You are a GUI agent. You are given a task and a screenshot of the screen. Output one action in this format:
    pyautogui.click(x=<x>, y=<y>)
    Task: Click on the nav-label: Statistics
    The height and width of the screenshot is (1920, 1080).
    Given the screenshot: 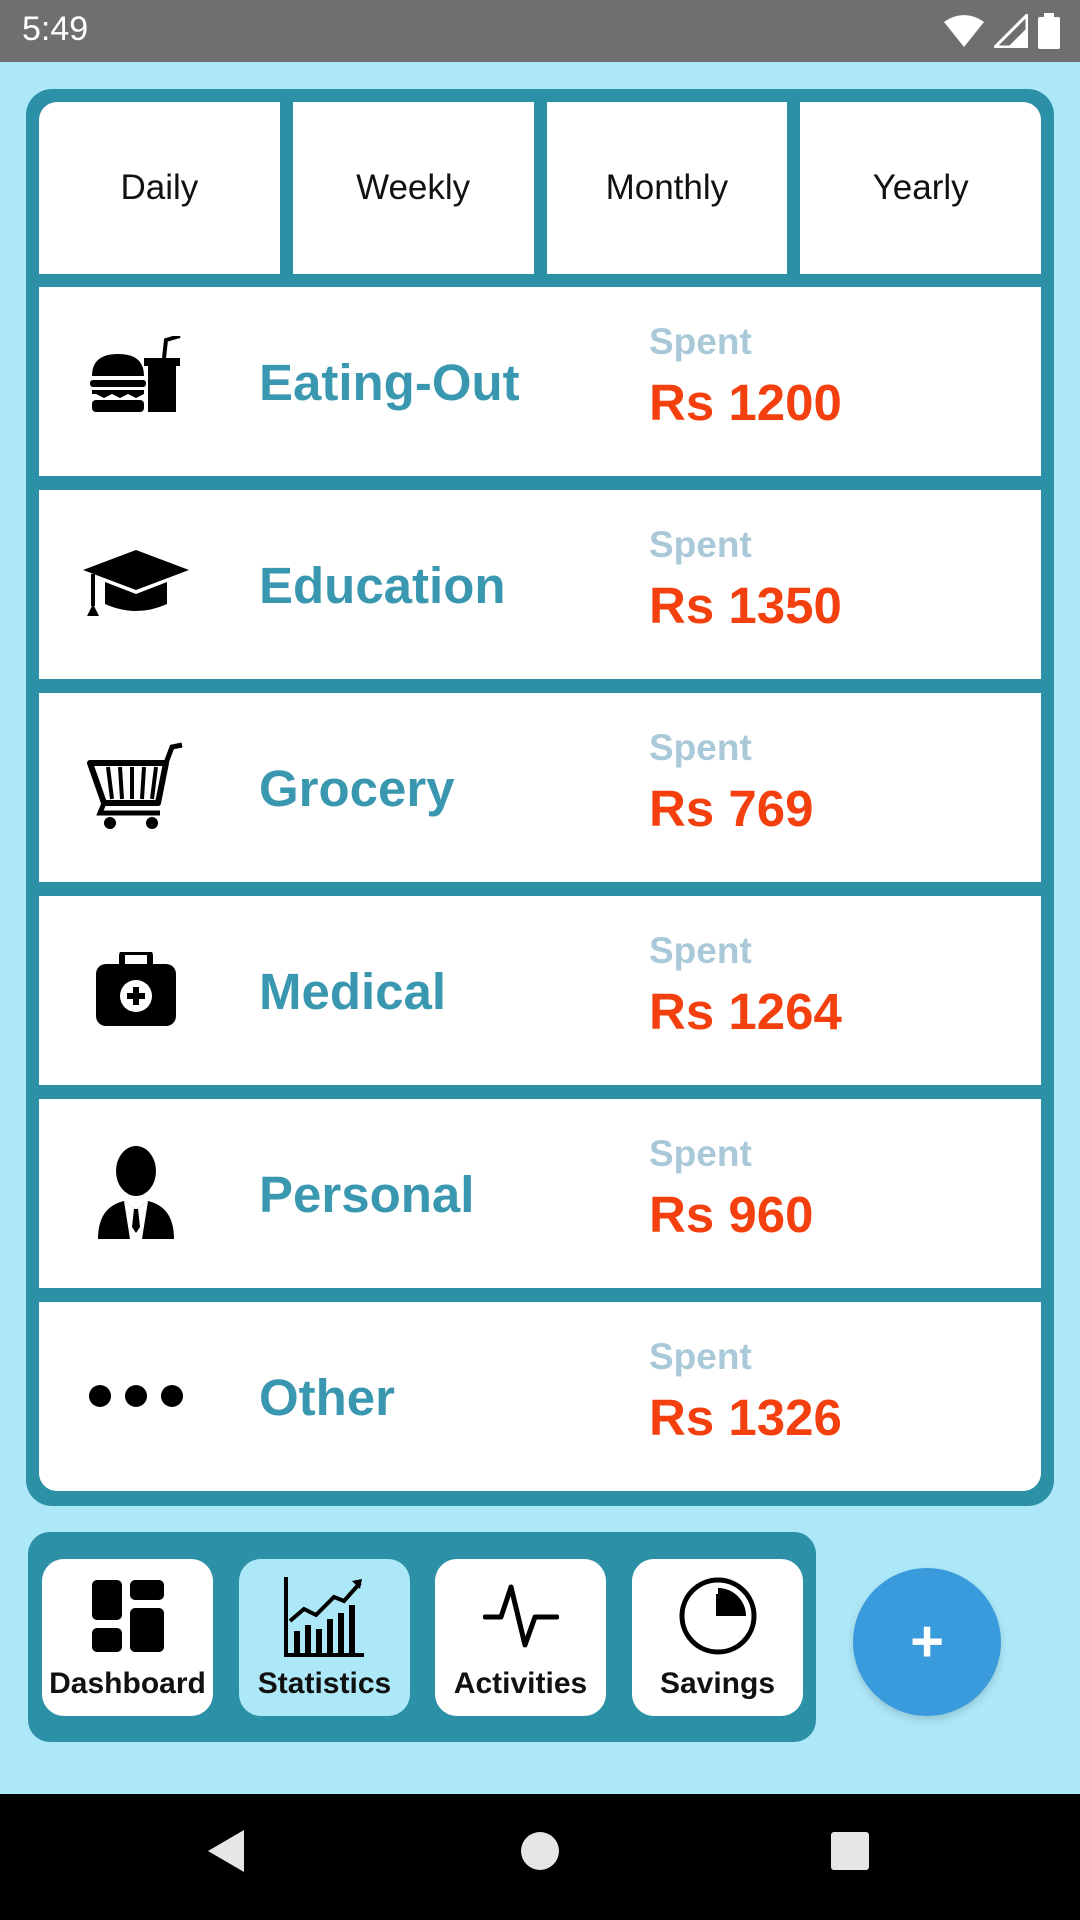 What is the action you would take?
    pyautogui.click(x=324, y=1683)
    